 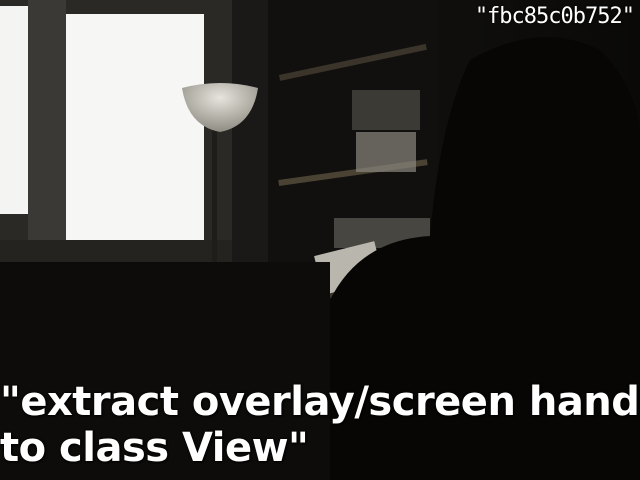 What do you see at coordinates (554, 16) in the screenshot?
I see `commit-hash-label: "fbc85c0b752"` at bounding box center [554, 16].